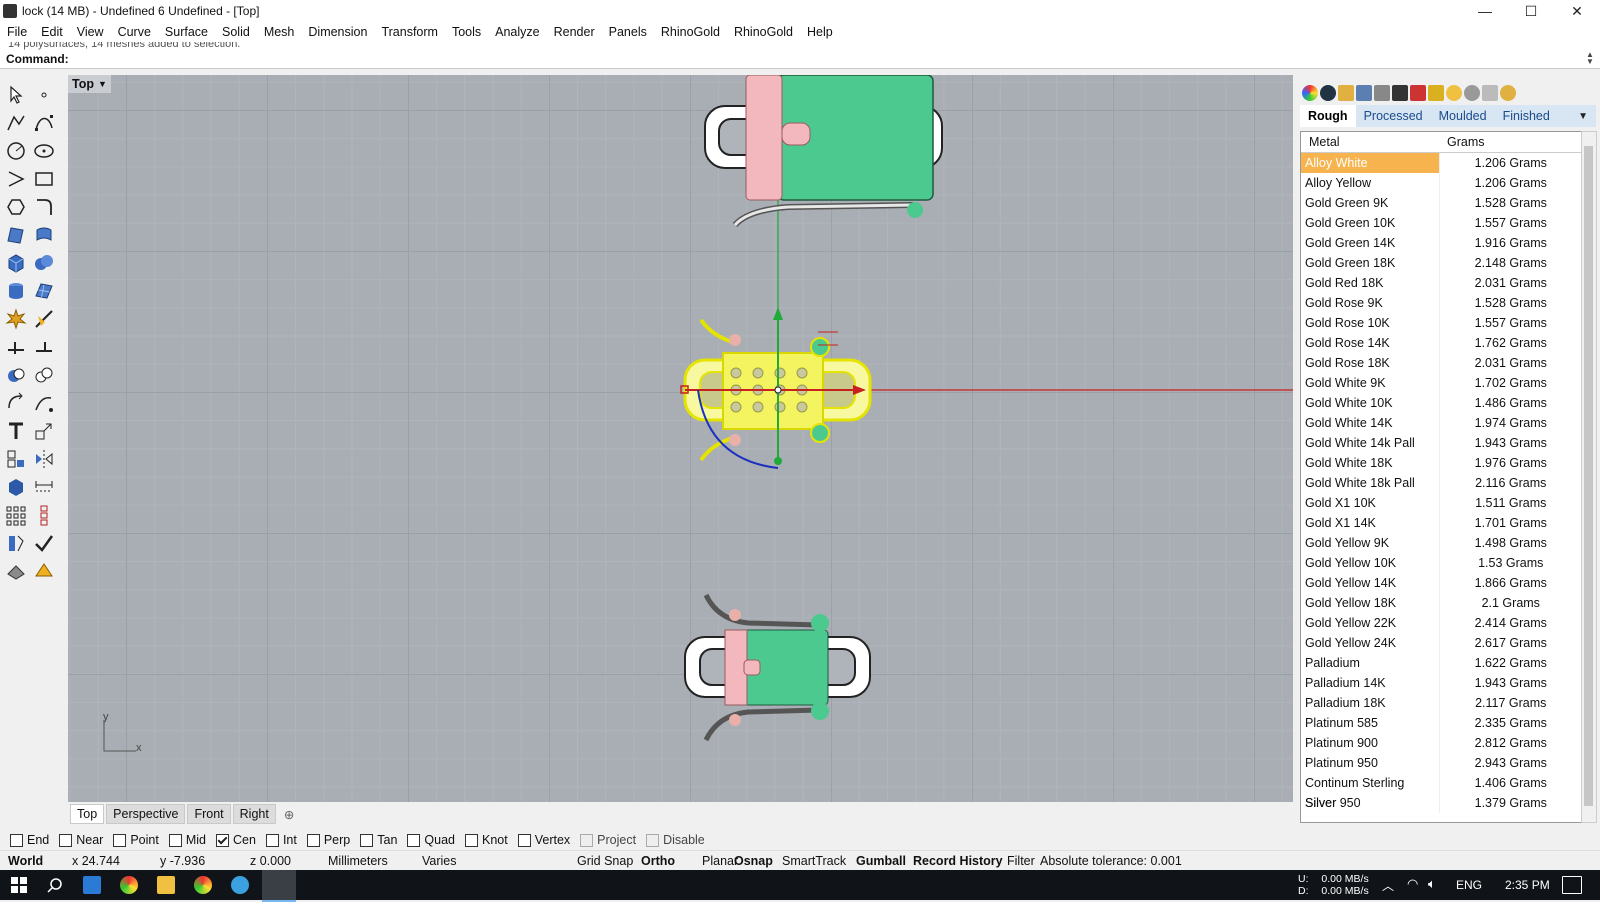 Image resolution: width=1600 pixels, height=902 pixels. I want to click on file-explorer-icon, so click(166, 885).